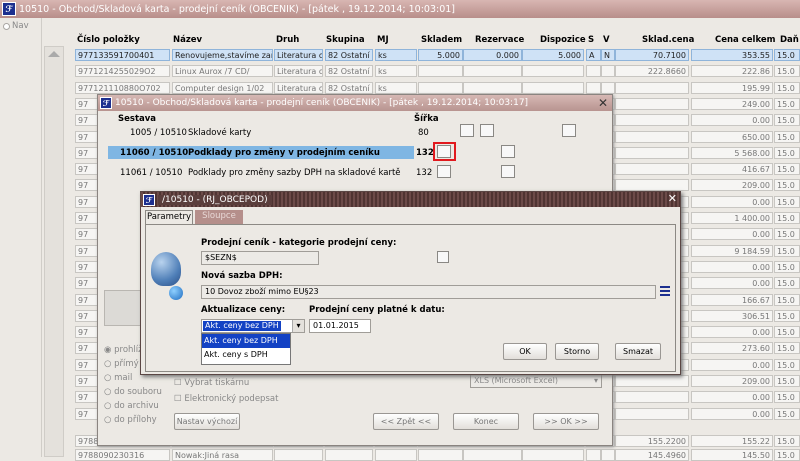 The image size is (800, 461). What do you see at coordinates (652, 441) in the screenshot?
I see `table-cell: 155.2200` at bounding box center [652, 441].